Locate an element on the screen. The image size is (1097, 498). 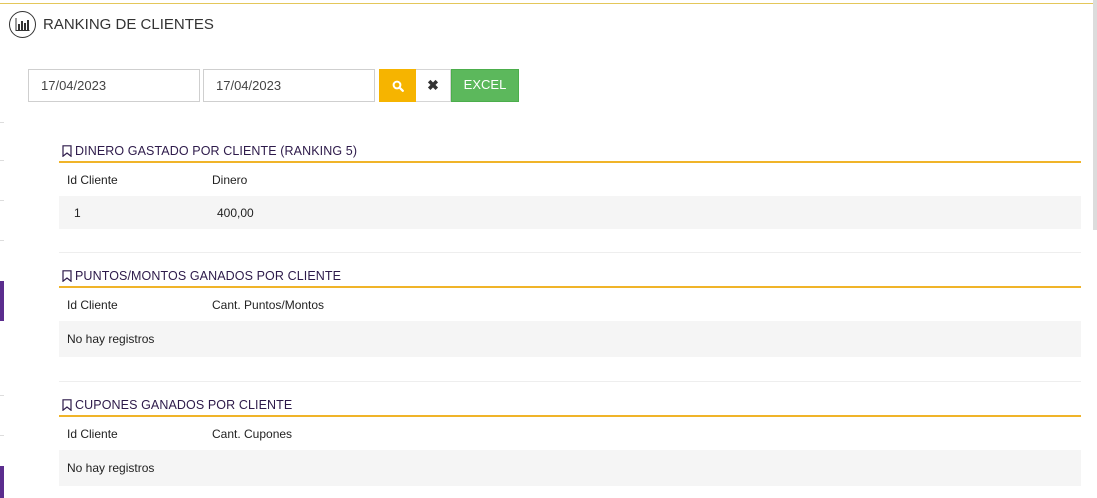
section-title: PUNTOS/MONTOS GANADOS POR CLIENTE is located at coordinates (570, 277).